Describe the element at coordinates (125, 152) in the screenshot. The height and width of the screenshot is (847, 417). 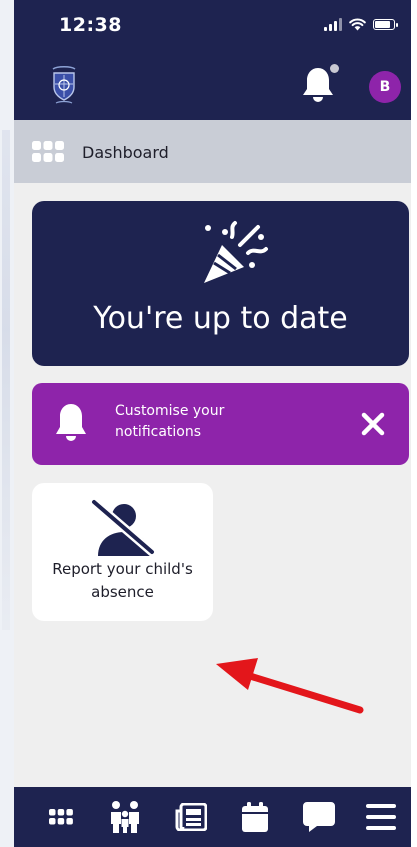
I see `breadcrumb-label: Dashboard` at that location.